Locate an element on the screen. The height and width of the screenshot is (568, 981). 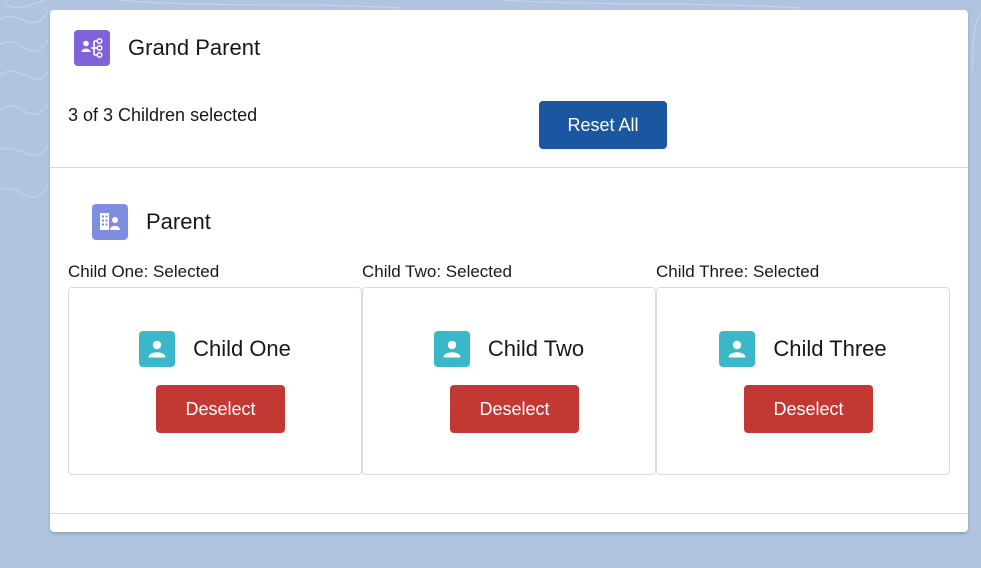
child-tile: Child One Deselect is located at coordinates (215, 381).